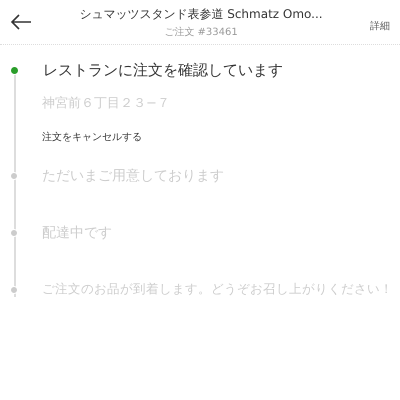 Image resolution: width=400 pixels, height=400 pixels. I want to click on cancel-order-link: 注文をキャンセルする, so click(92, 137).